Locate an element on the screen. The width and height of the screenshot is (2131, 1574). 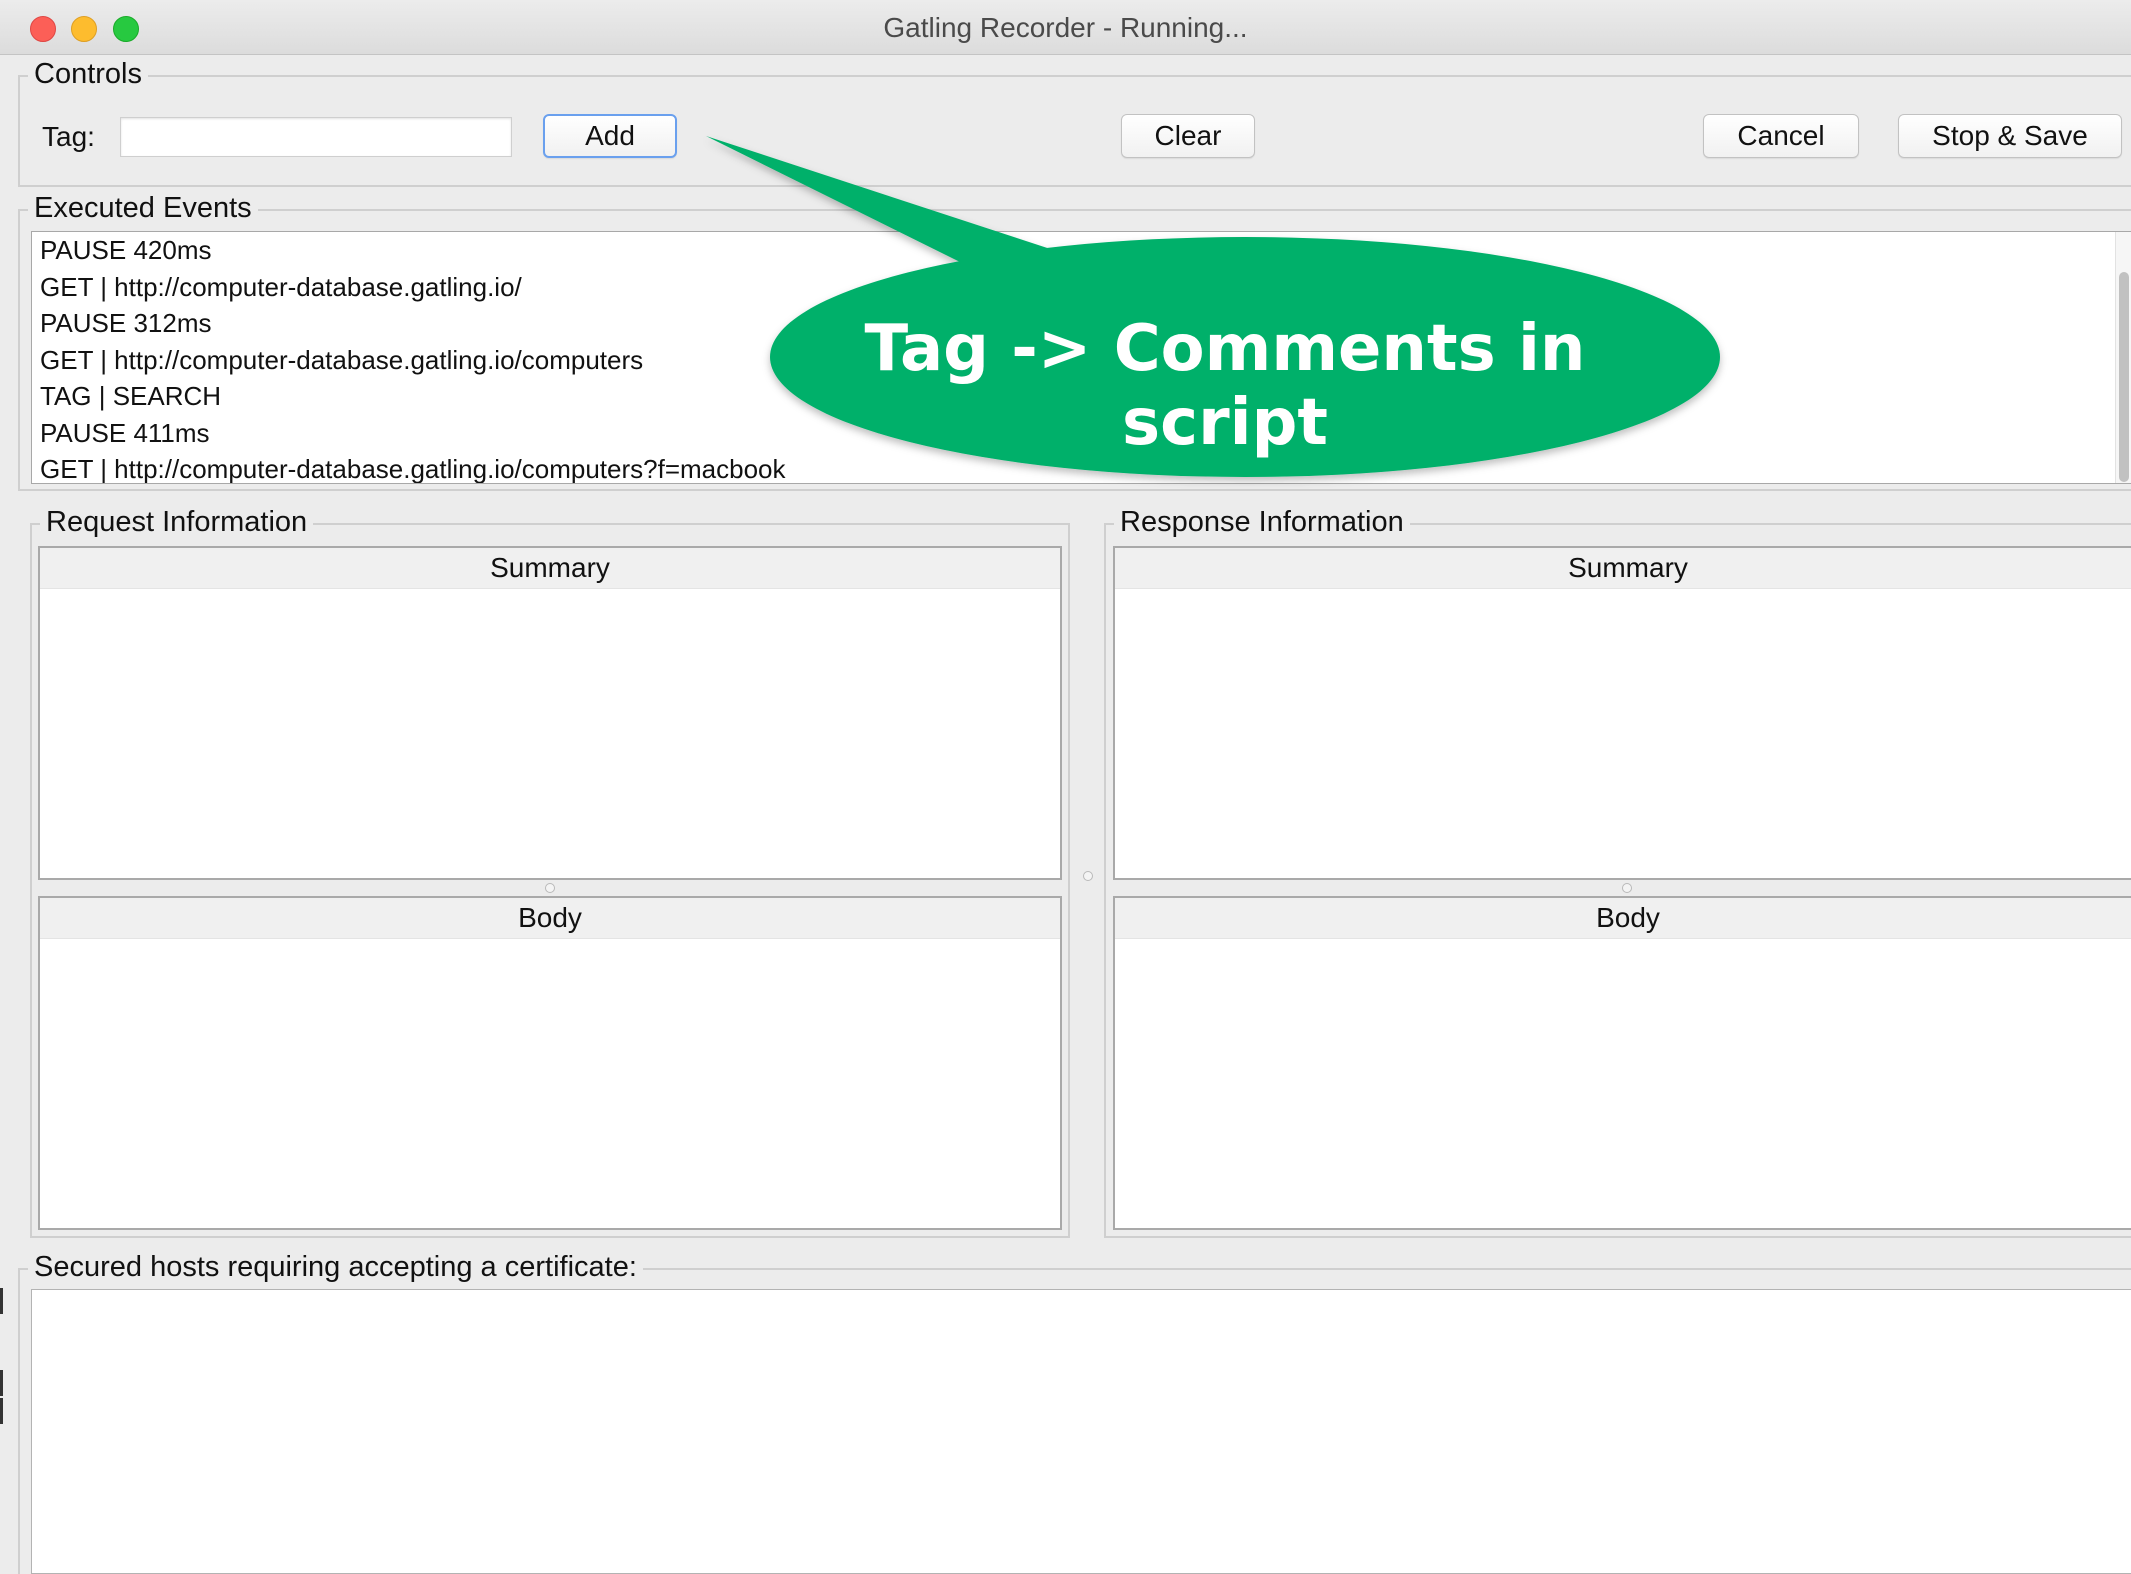
main-splitter-handle is located at coordinates (1088, 876).